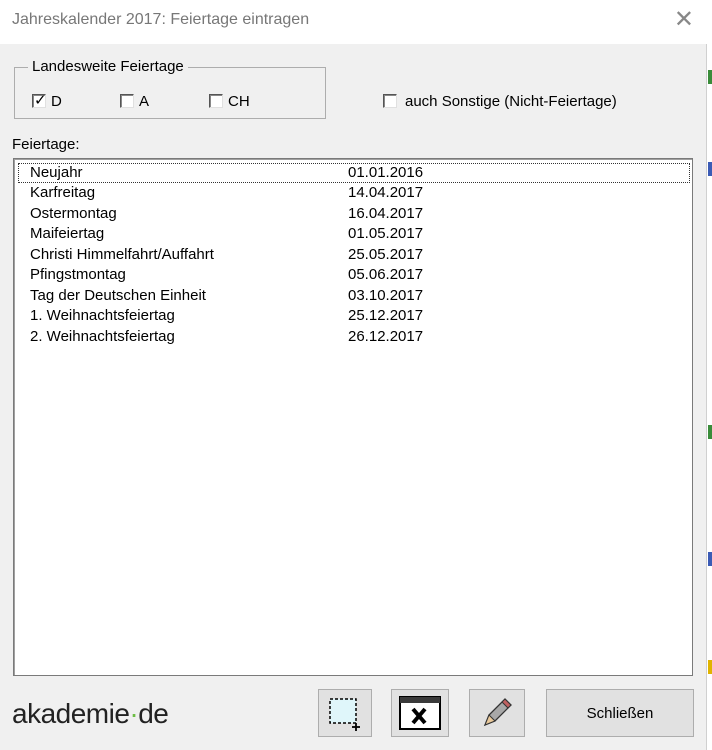 The image size is (712, 750). I want to click on holiday-name: Neujahr, so click(56, 172).